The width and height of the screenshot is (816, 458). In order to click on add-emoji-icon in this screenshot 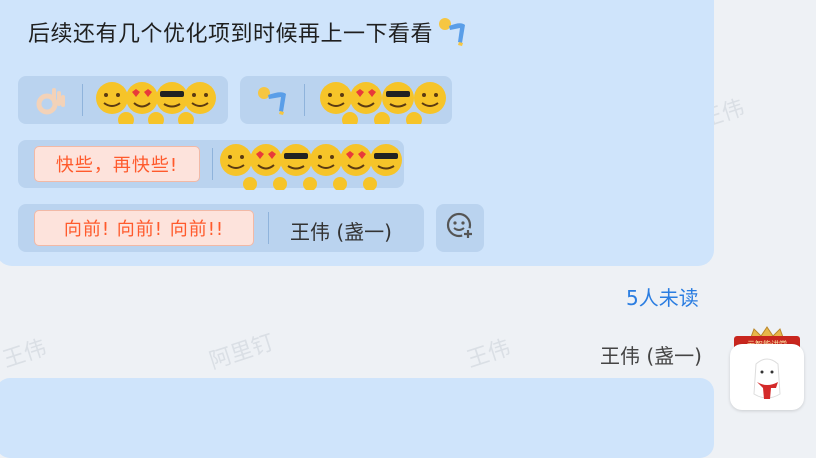, I will do `click(460, 228)`.